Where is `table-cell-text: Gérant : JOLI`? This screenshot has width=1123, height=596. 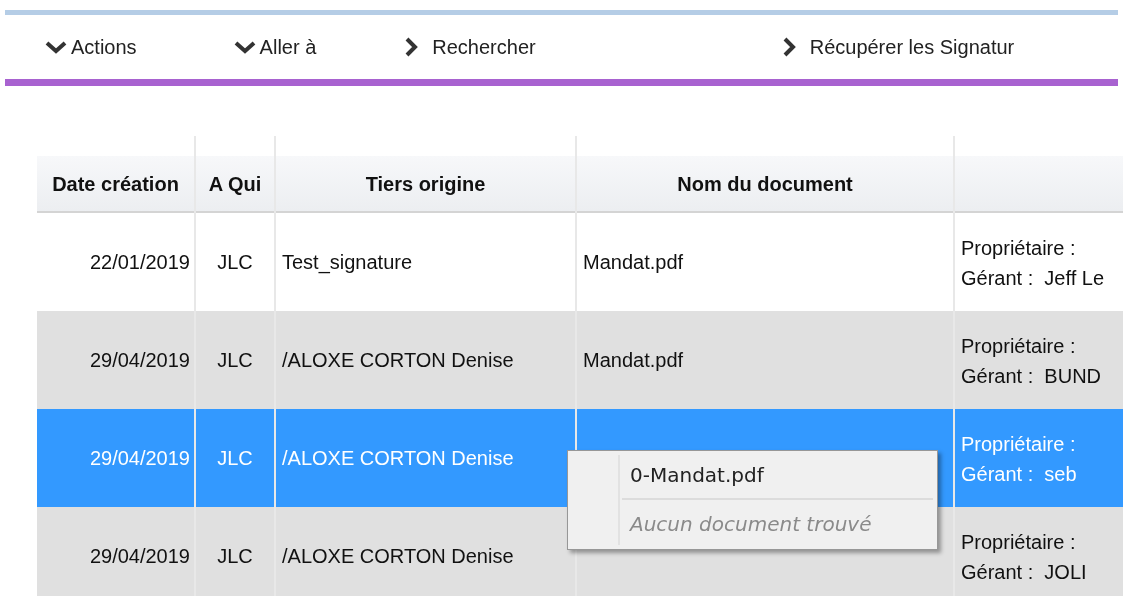 table-cell-text: Gérant : JOLI is located at coordinates (1024, 572).